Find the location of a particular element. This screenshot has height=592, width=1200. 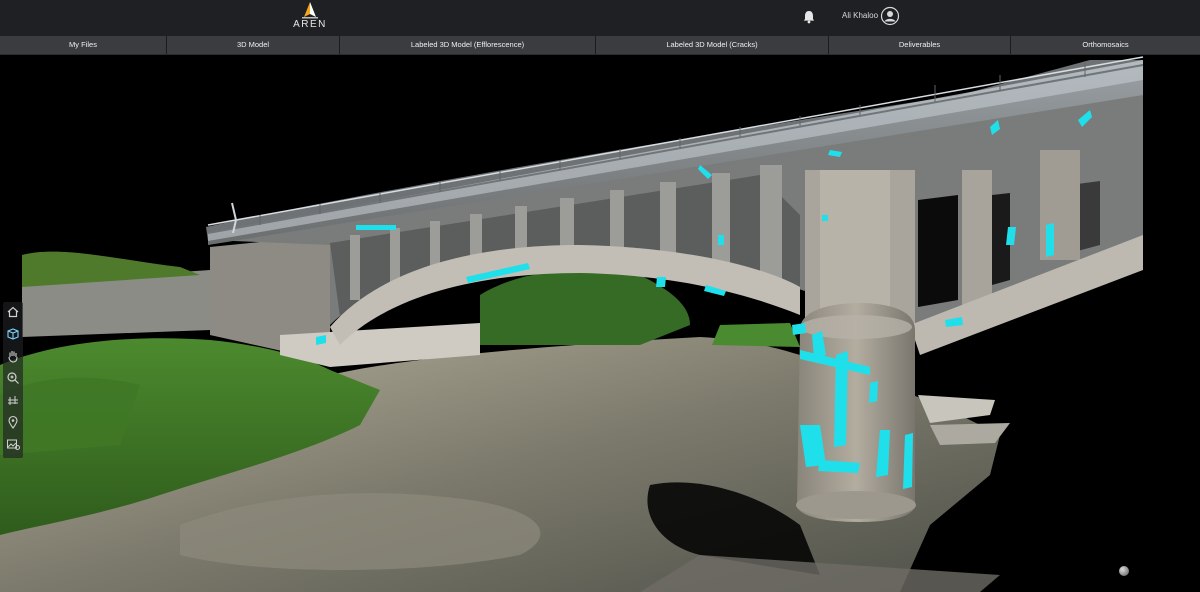

tab-orthomosaics: Orthomosaics is located at coordinates (1105, 45).